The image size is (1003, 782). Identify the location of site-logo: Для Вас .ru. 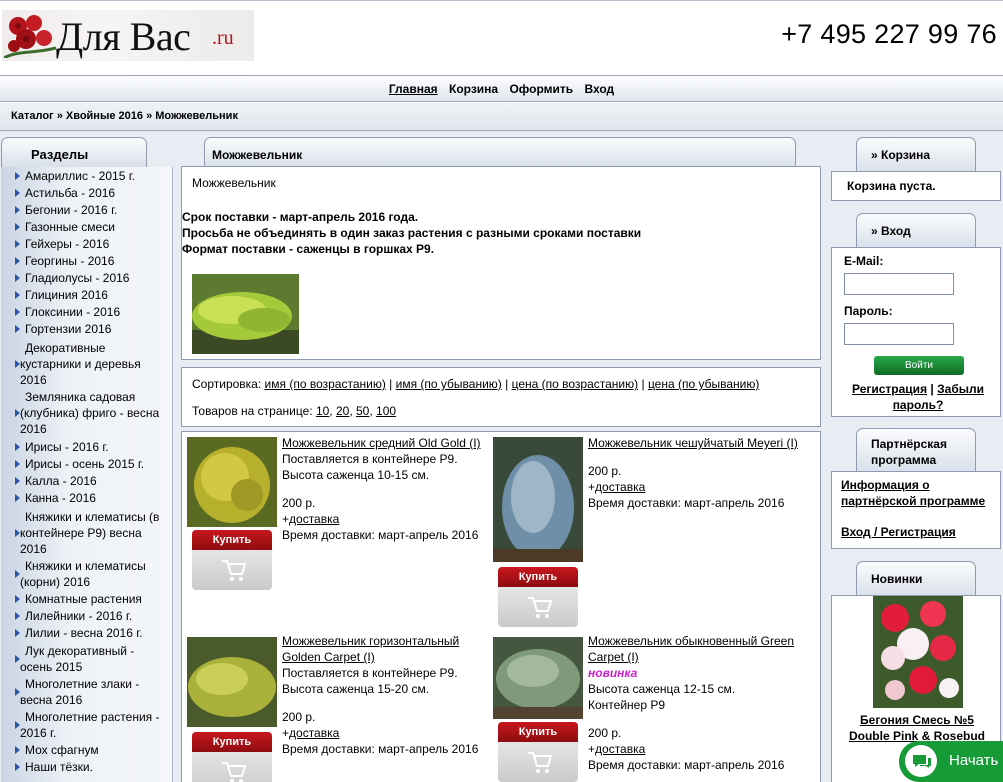
(128, 35).